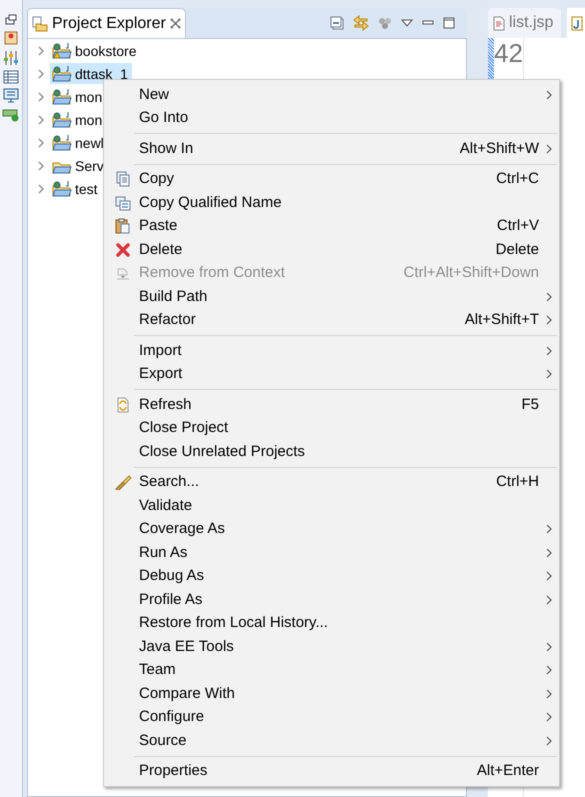 This screenshot has height=797, width=585. What do you see at coordinates (337, 23) in the screenshot?
I see `collapse-all-icon` at bounding box center [337, 23].